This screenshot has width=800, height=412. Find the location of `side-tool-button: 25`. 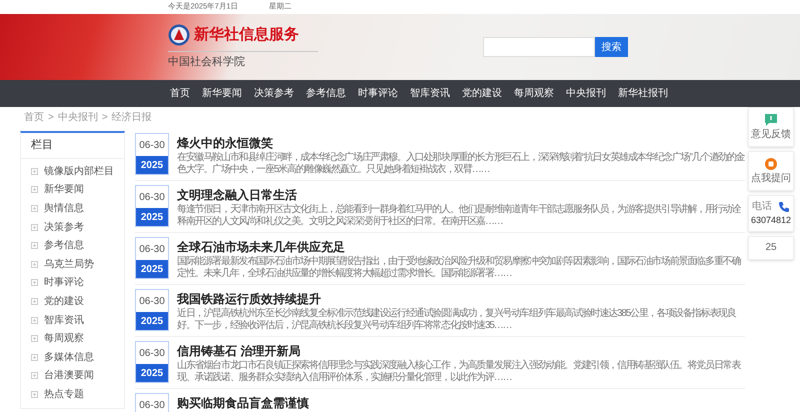

side-tool-button: 25 is located at coordinates (771, 248).